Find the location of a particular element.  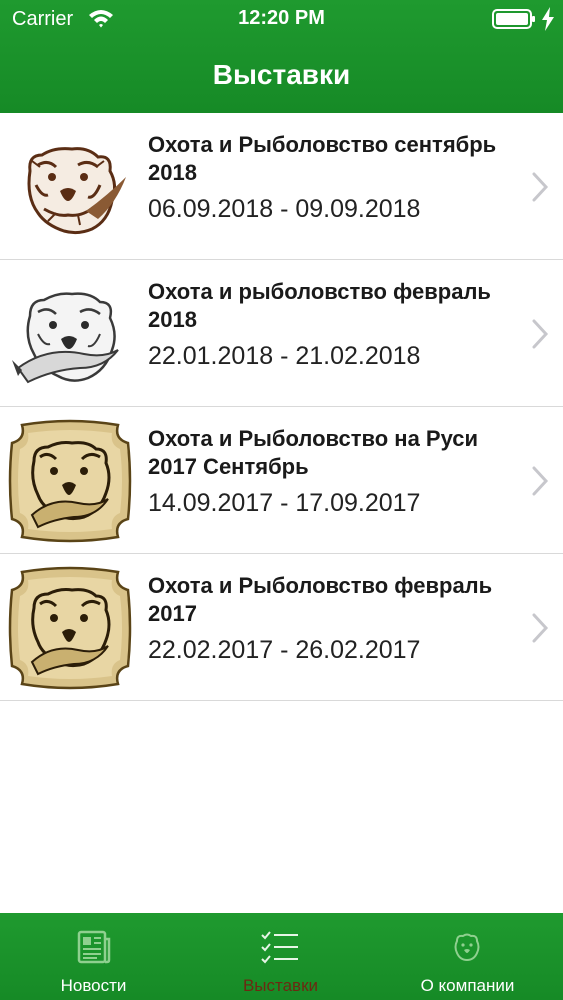

tab-label: О компании is located at coordinates (467, 985).